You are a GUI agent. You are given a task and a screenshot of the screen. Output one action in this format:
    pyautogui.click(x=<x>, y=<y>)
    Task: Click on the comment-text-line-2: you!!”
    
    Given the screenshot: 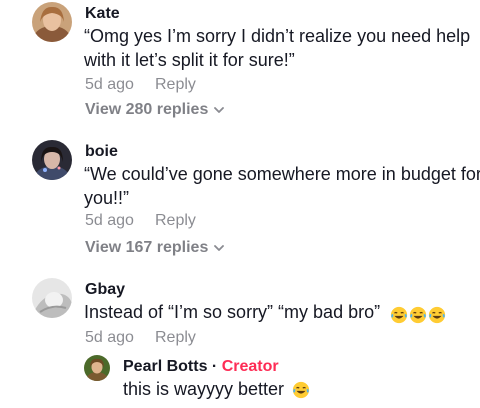 What is the action you would take?
    pyautogui.click(x=107, y=198)
    